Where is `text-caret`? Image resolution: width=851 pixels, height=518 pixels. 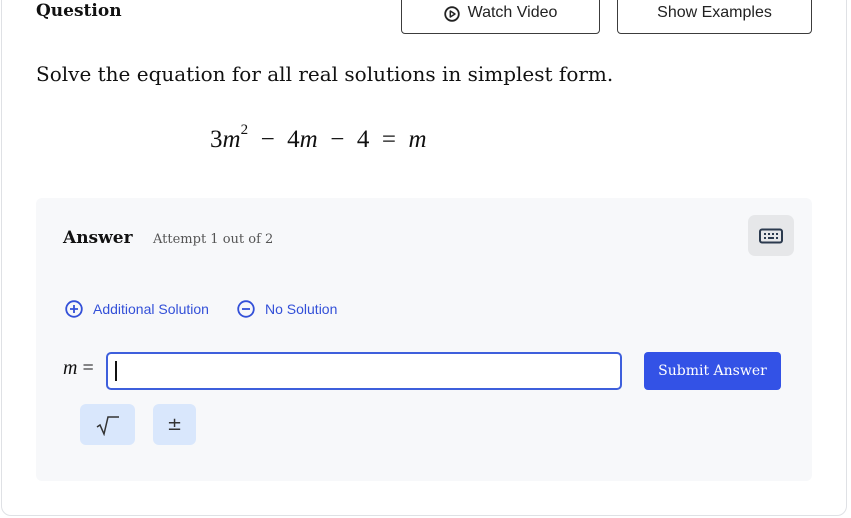 text-caret is located at coordinates (116, 371).